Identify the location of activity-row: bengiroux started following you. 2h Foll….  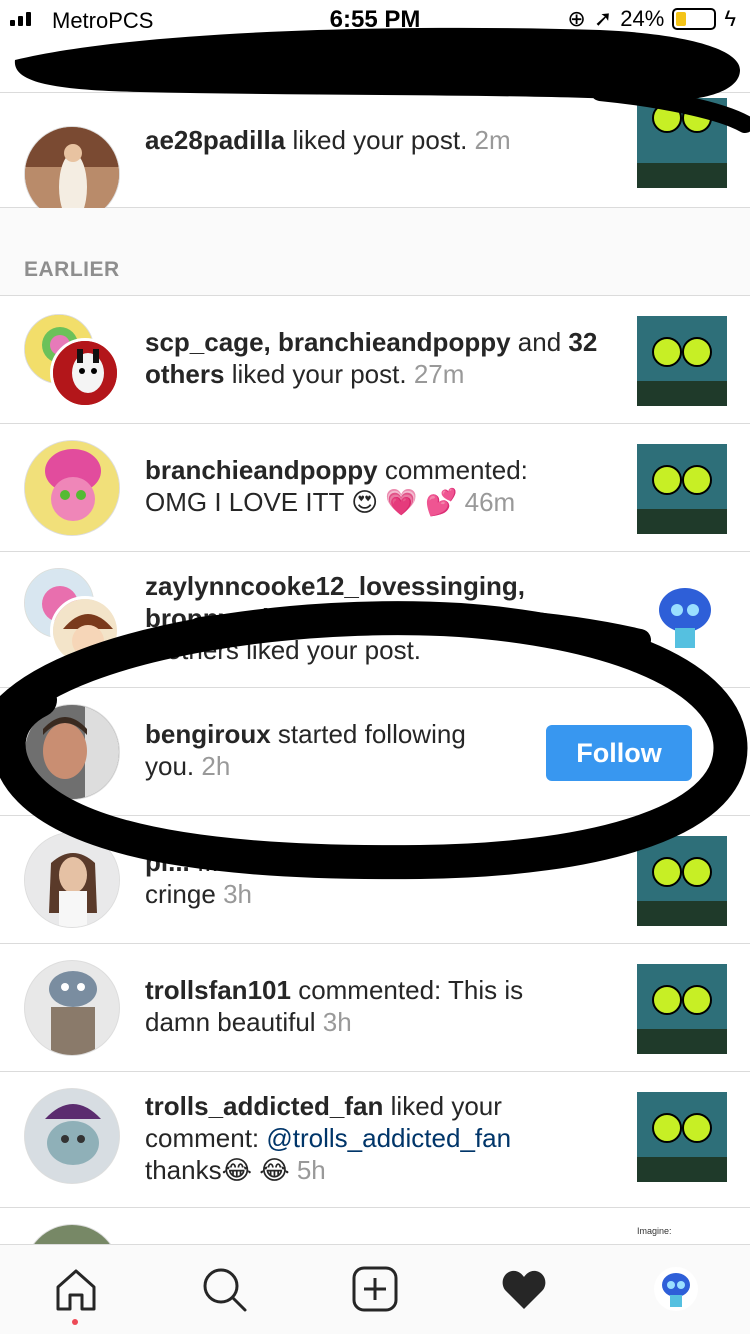
(375, 752).